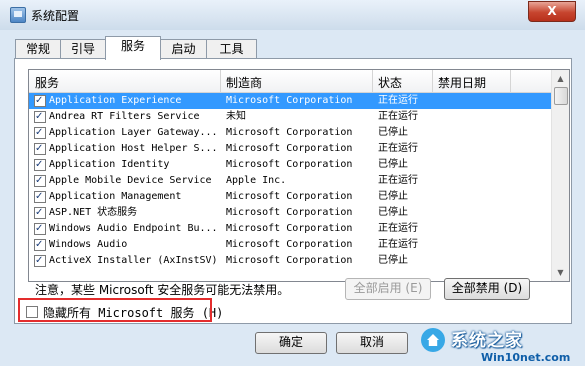 The height and width of the screenshot is (366, 585). What do you see at coordinates (88, 244) in the screenshot?
I see `service-name: Windows Audio` at bounding box center [88, 244].